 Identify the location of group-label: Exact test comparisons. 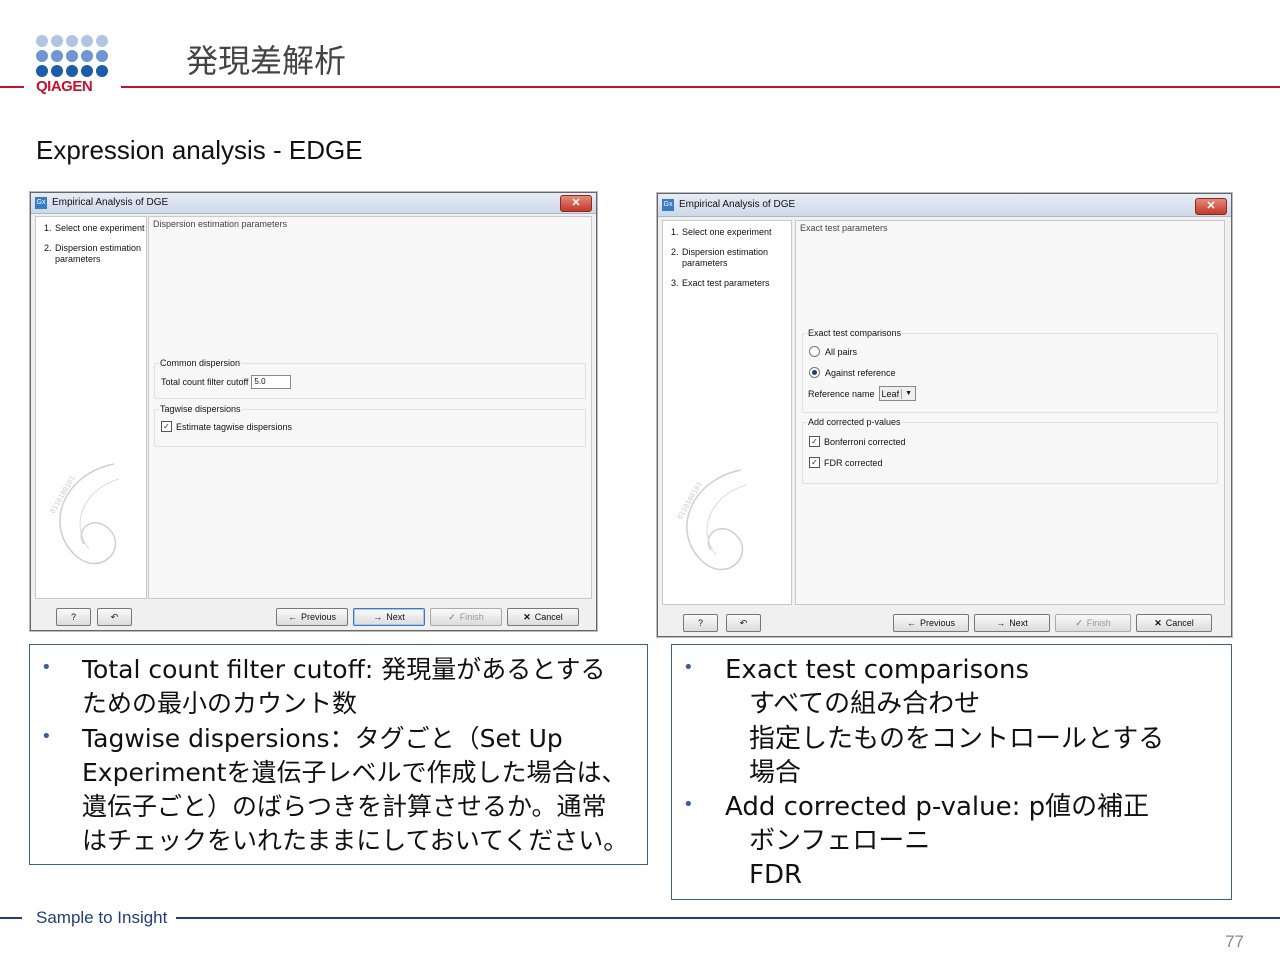
(855, 333).